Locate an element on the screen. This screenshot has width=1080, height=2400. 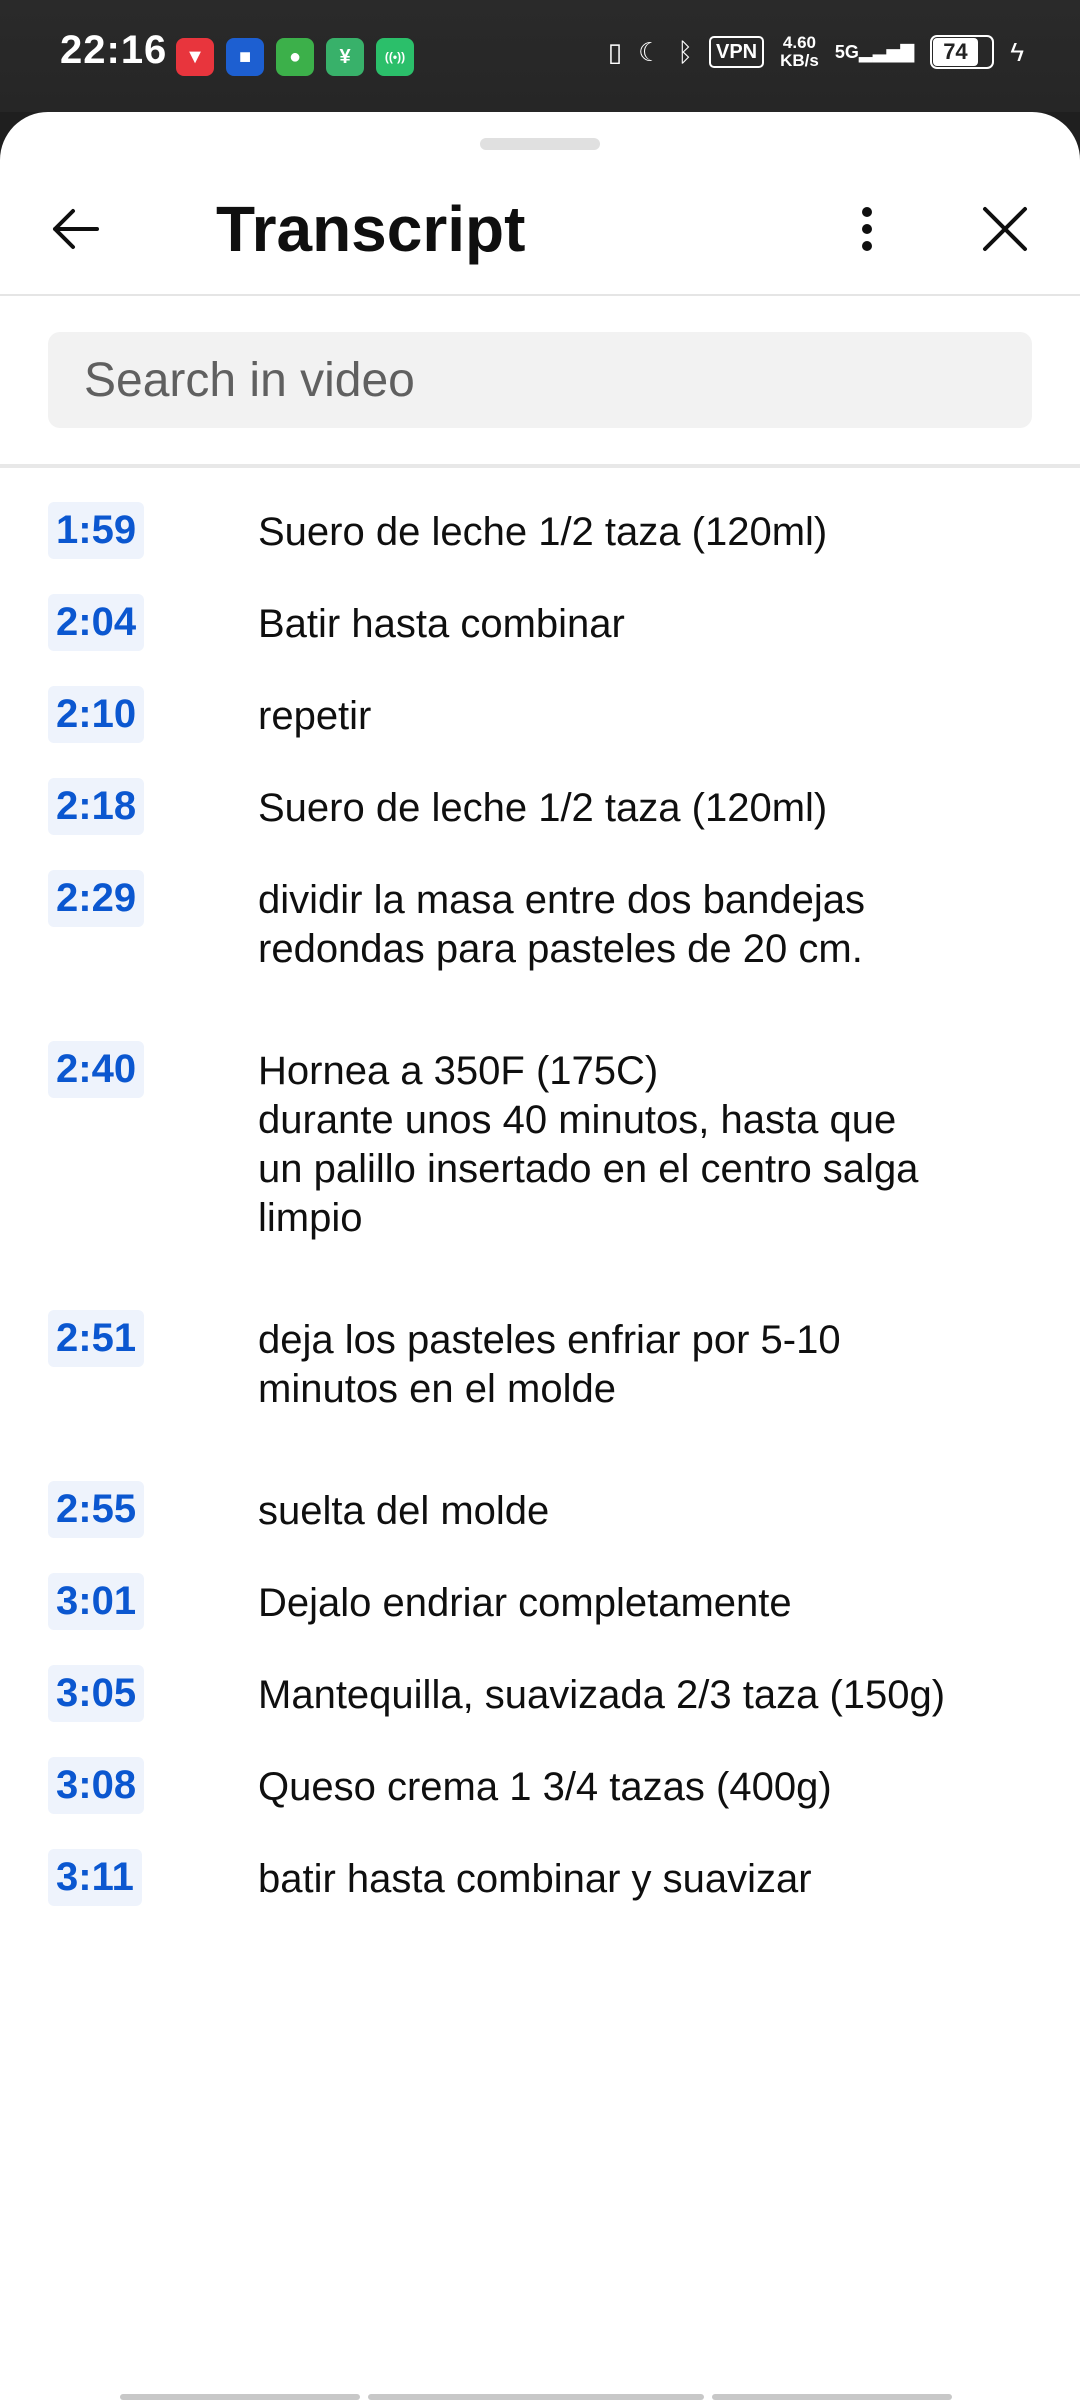
bluetooth-icon: ᛒ is located at coordinates (685, 51).